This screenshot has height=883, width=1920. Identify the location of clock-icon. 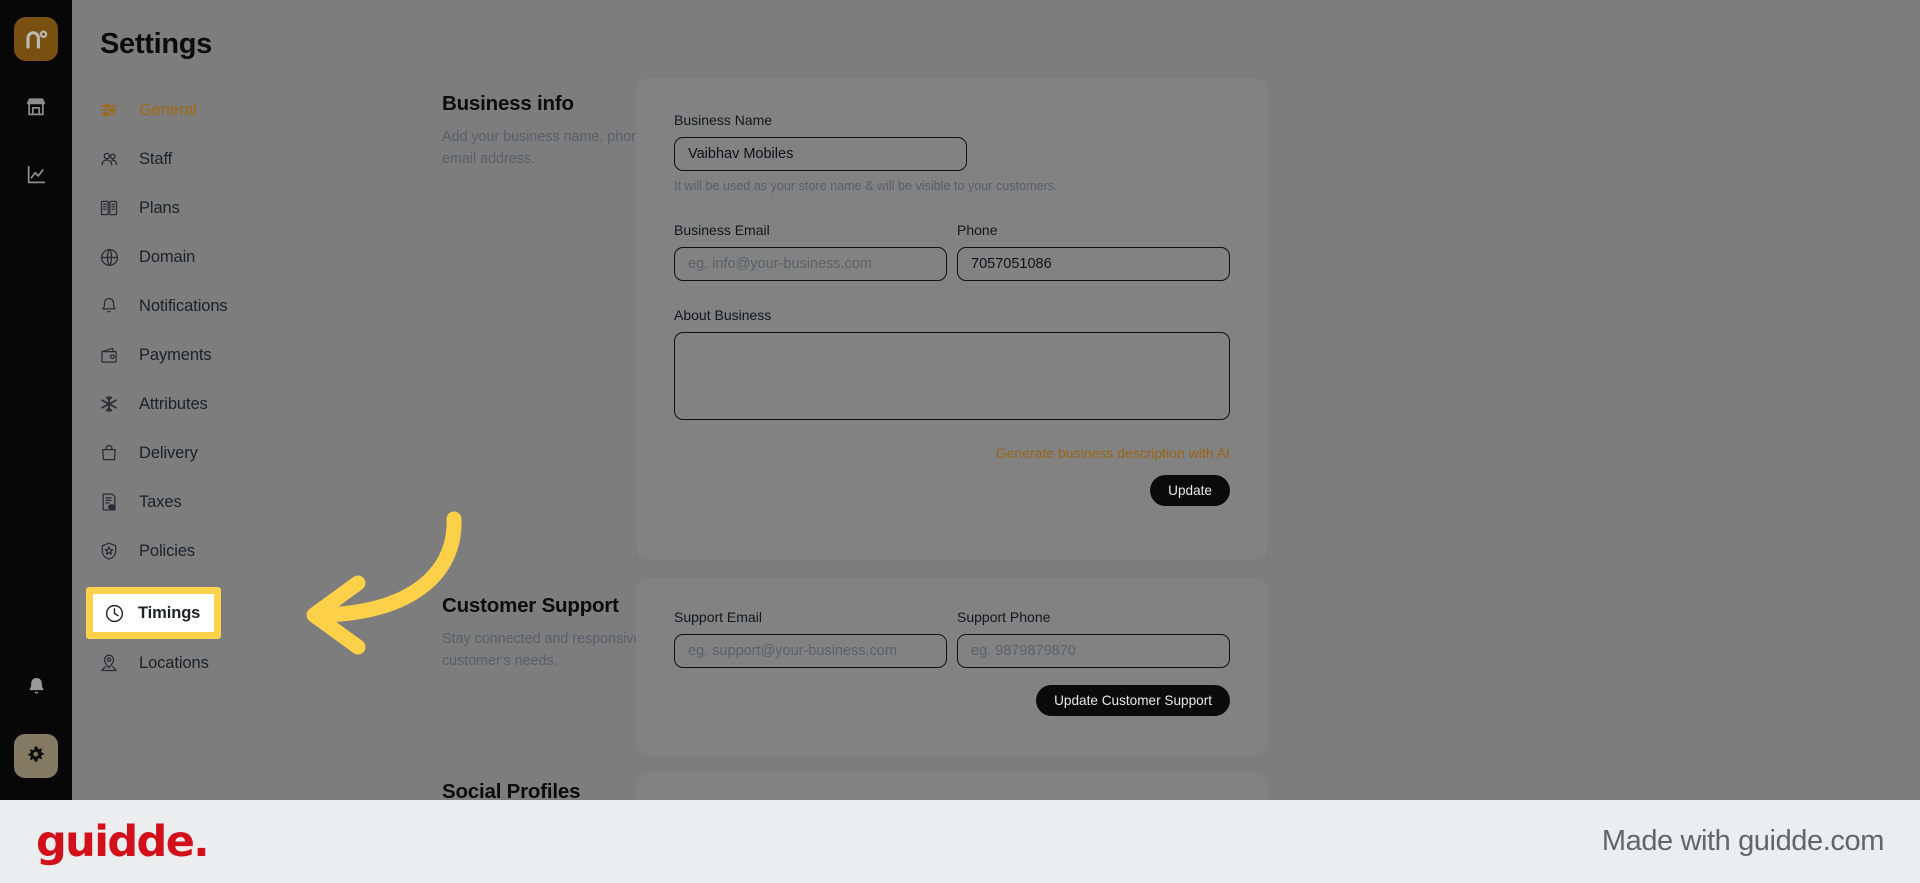
(114, 613).